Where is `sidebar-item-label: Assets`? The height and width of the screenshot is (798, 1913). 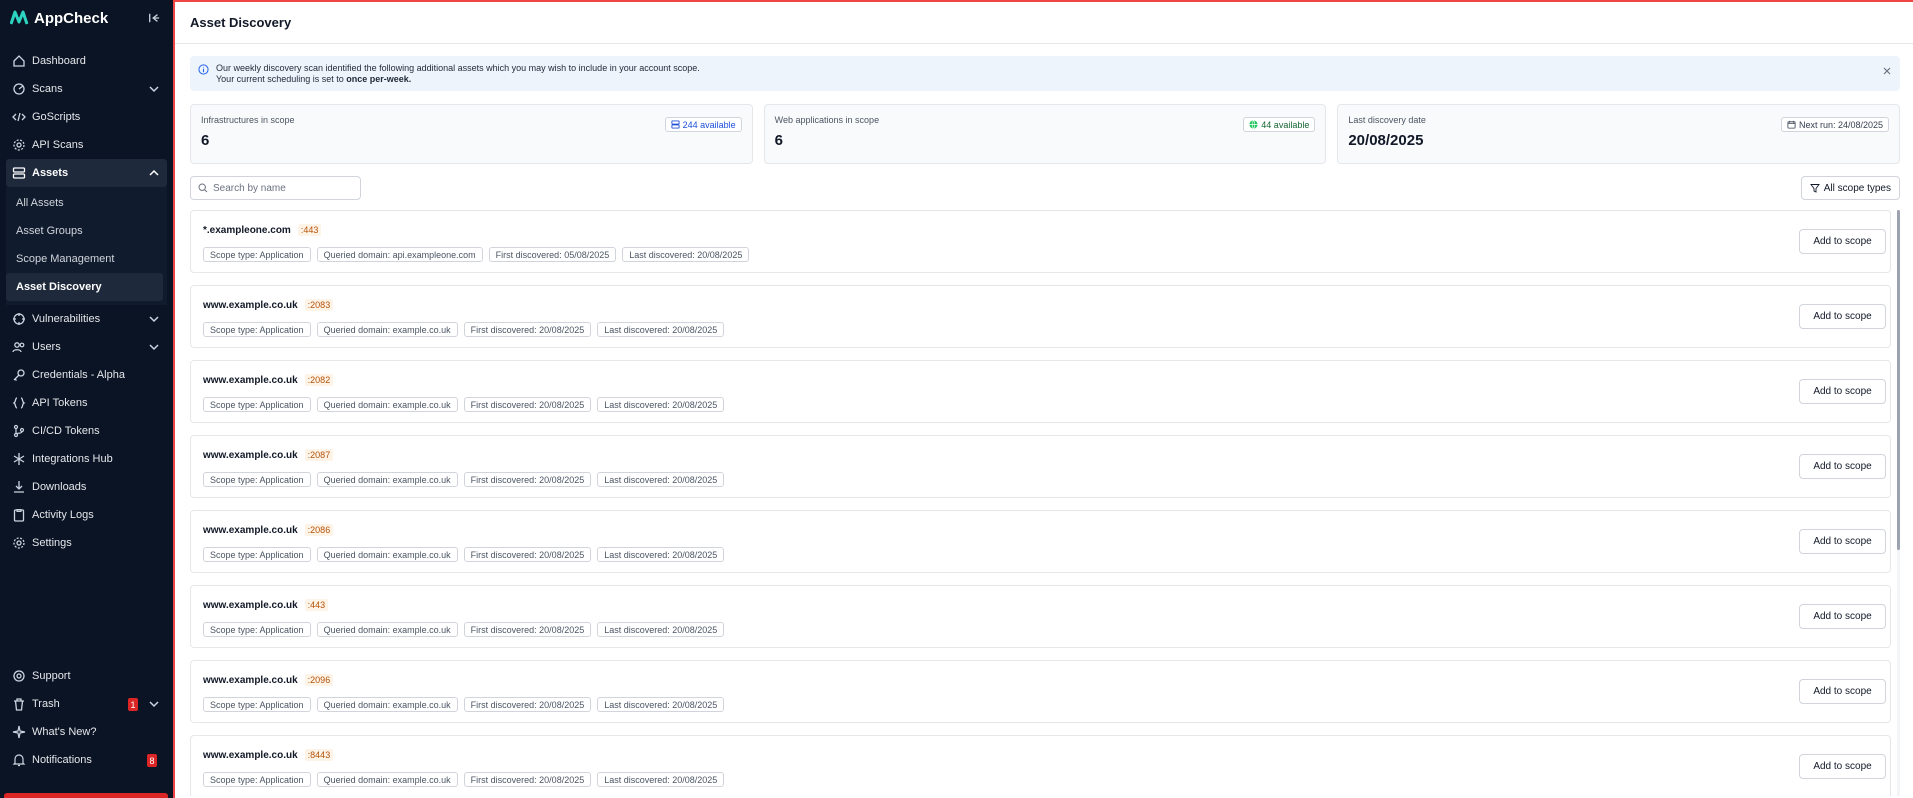 sidebar-item-label: Assets is located at coordinates (50, 173).